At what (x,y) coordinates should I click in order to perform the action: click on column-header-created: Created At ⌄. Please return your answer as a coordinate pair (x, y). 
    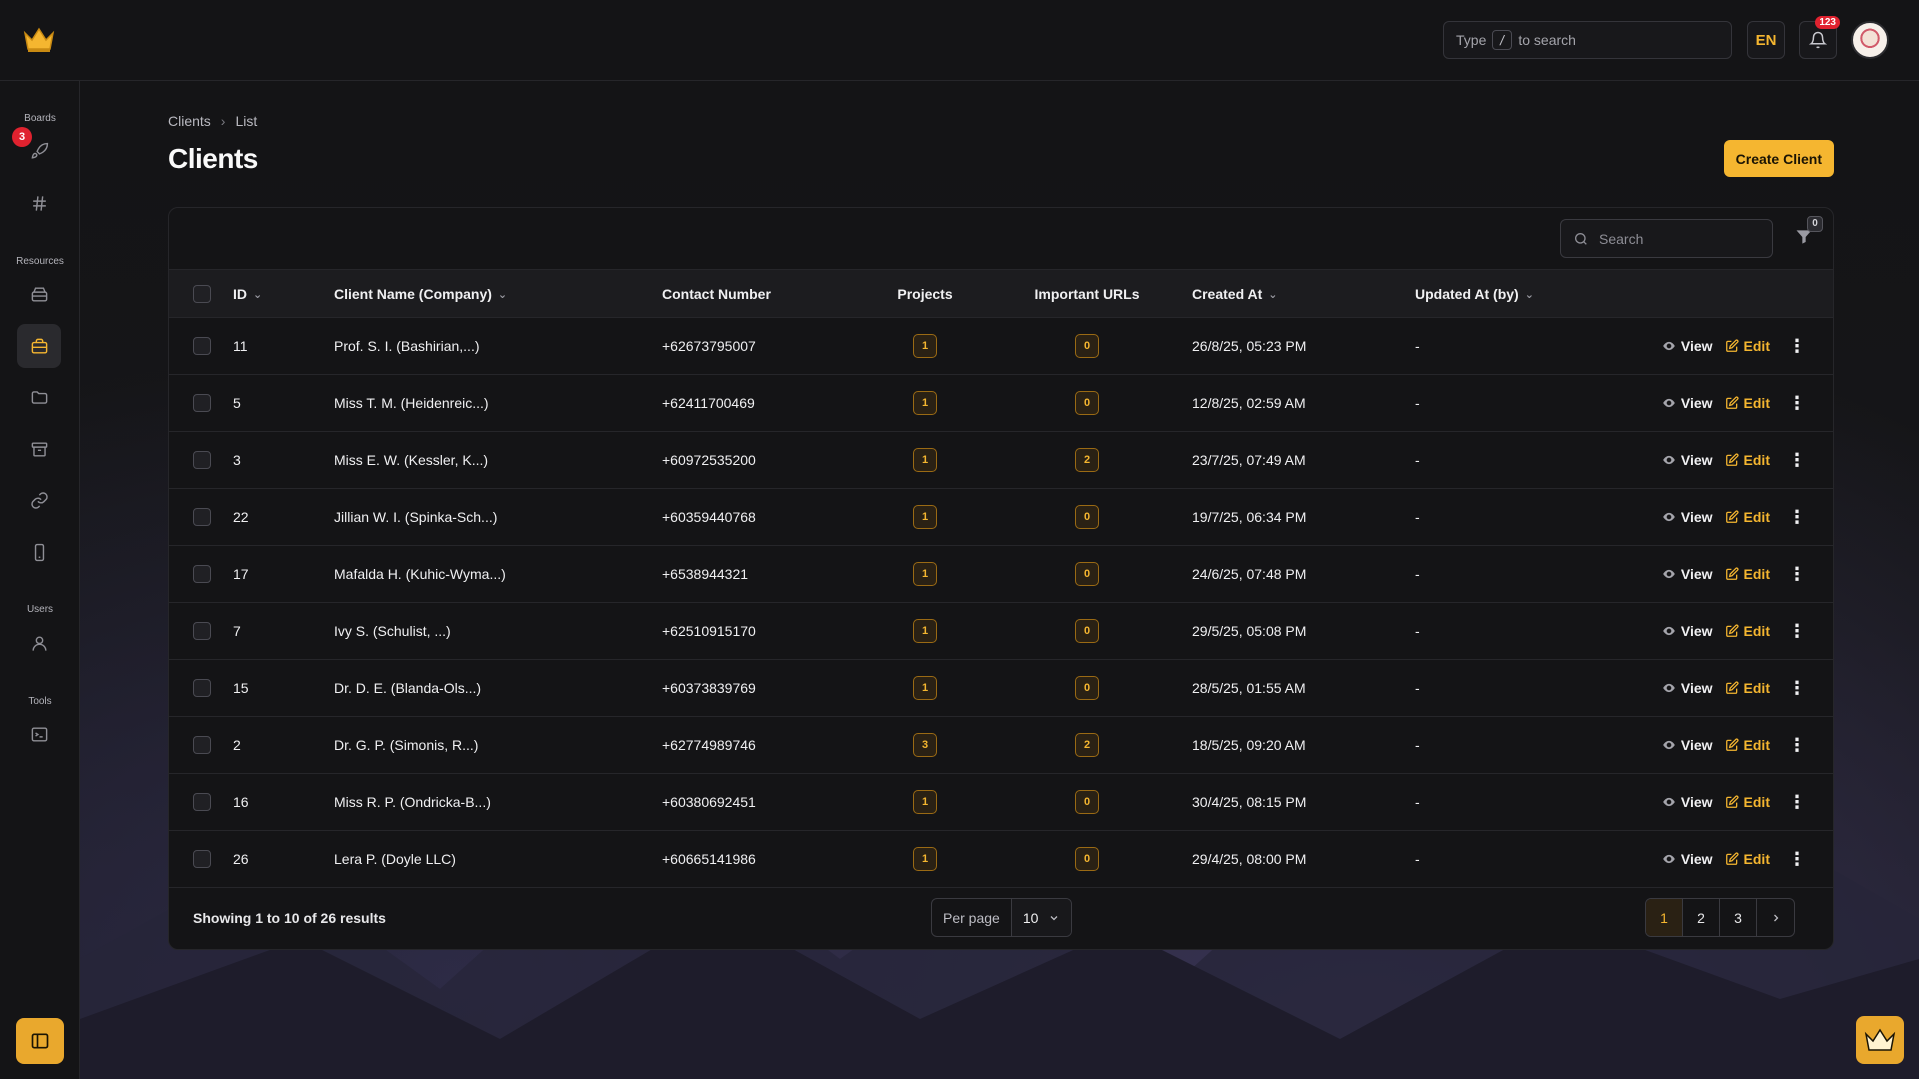
    Looking at the image, I should click on (1301, 293).